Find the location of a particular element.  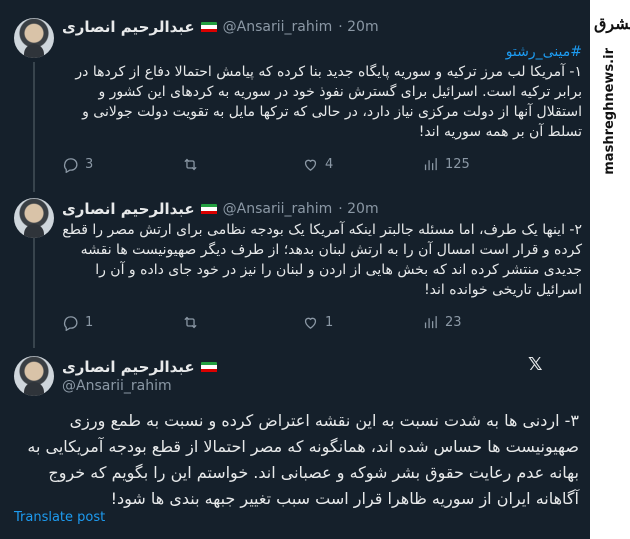

like-button: 4 is located at coordinates (332, 164).